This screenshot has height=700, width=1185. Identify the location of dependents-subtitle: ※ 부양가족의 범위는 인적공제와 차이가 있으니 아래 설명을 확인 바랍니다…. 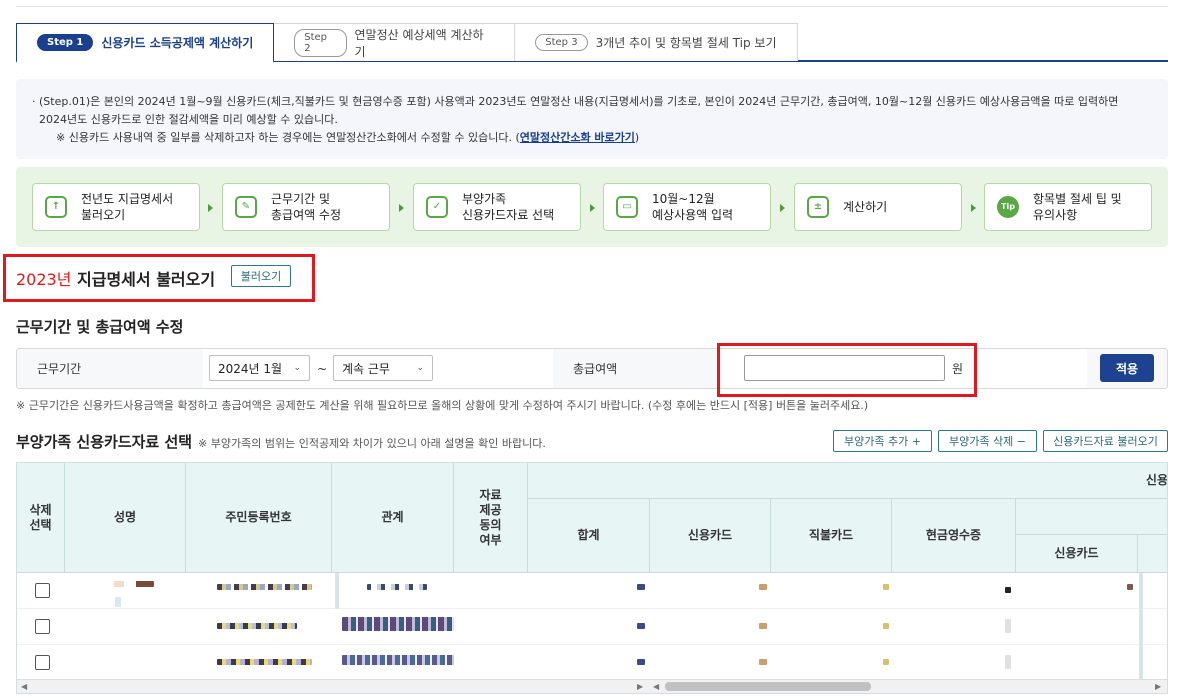
(372, 443).